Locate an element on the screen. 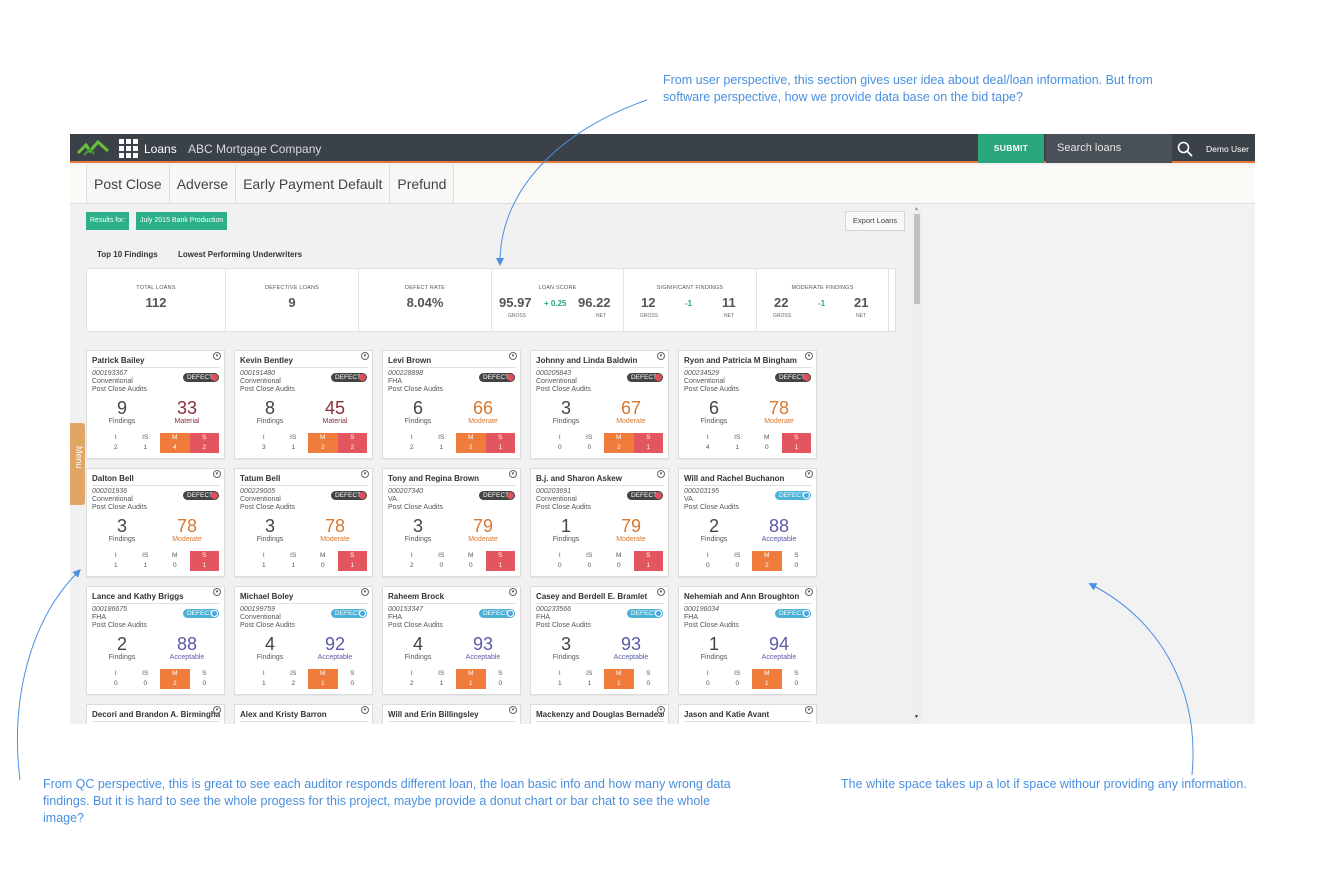 This screenshot has width=1320, height=871. period-filter-button: July 2015 Bank Production is located at coordinates (182, 221).